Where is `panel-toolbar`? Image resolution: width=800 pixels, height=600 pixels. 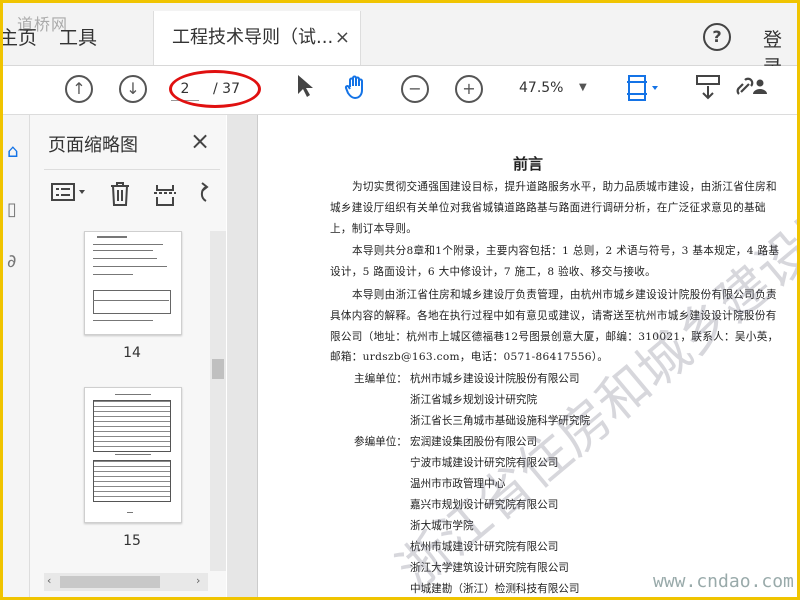
panel-toolbar is located at coordinates (132, 195).